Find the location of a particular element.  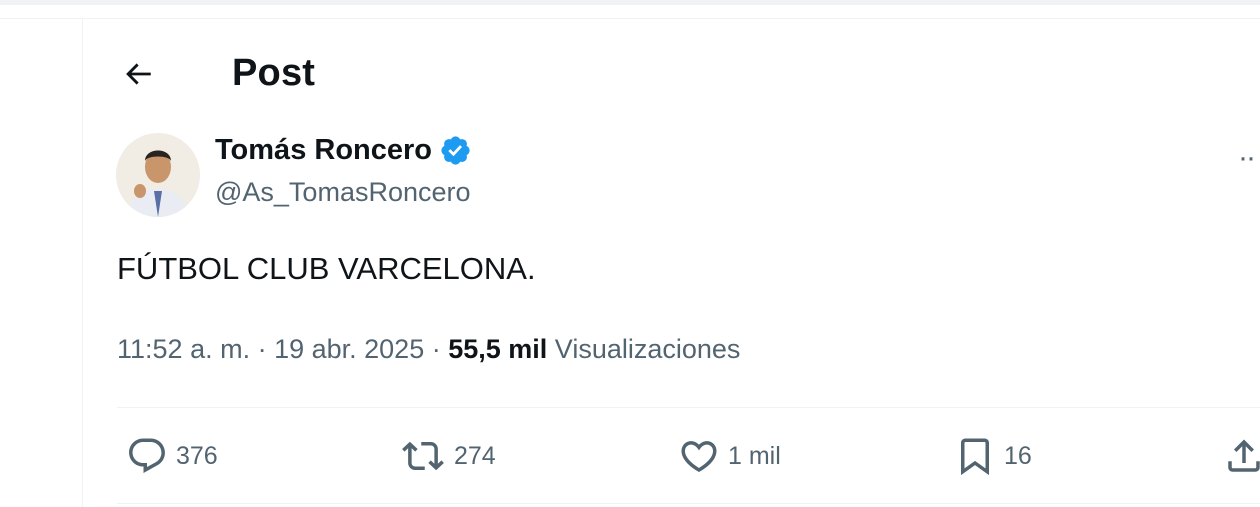

post-text: FÚTBOL CLUB VARCELONA. is located at coordinates (326, 268).